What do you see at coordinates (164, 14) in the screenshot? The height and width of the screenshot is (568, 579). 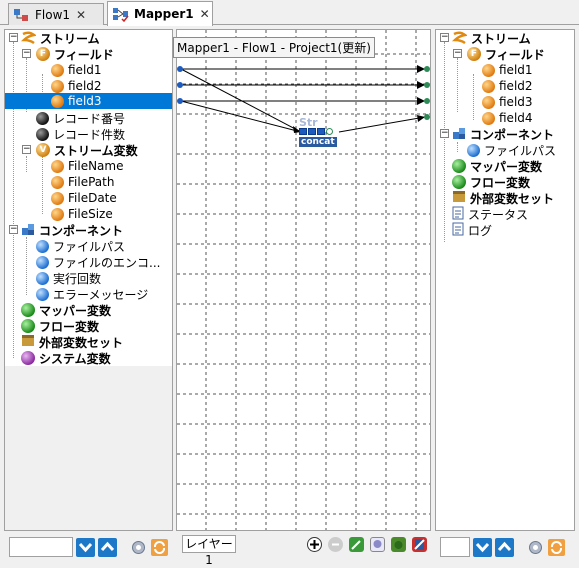 I see `tab-mapper1-label: Mapper1` at bounding box center [164, 14].